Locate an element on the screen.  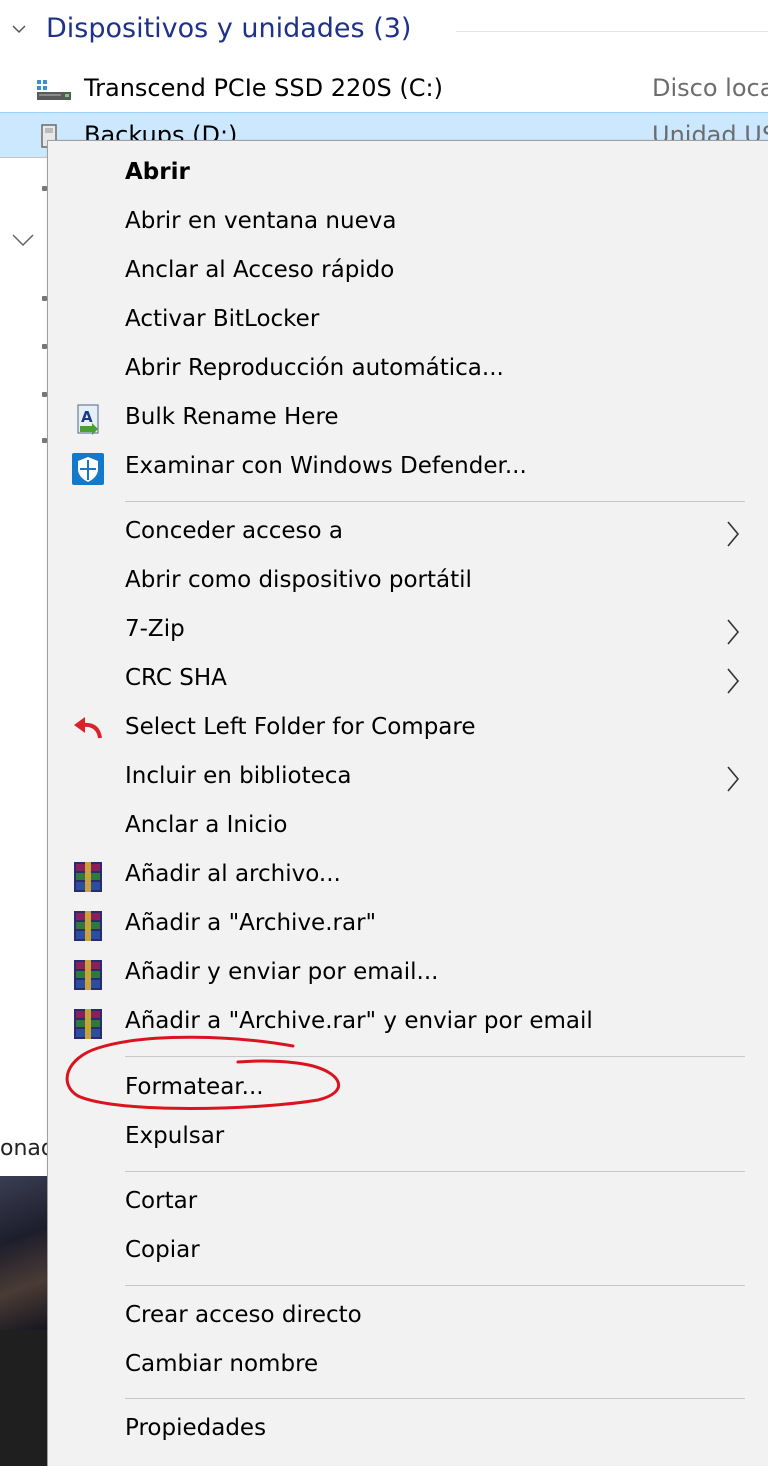
menu-item-label: Abrir en ventana nueva is located at coordinates (261, 221).